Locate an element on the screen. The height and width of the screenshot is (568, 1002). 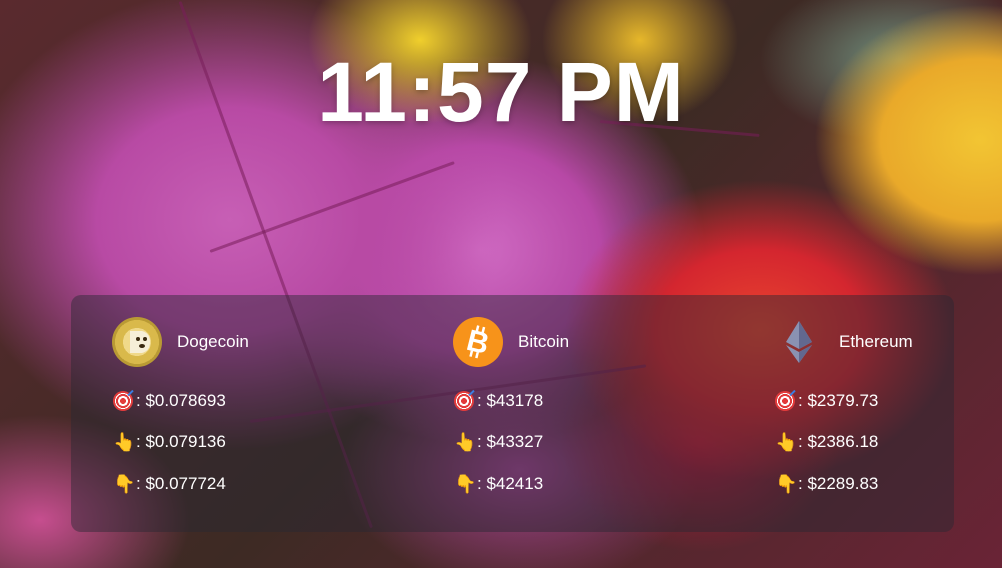
coin-name: Bitcoin is located at coordinates (544, 341).